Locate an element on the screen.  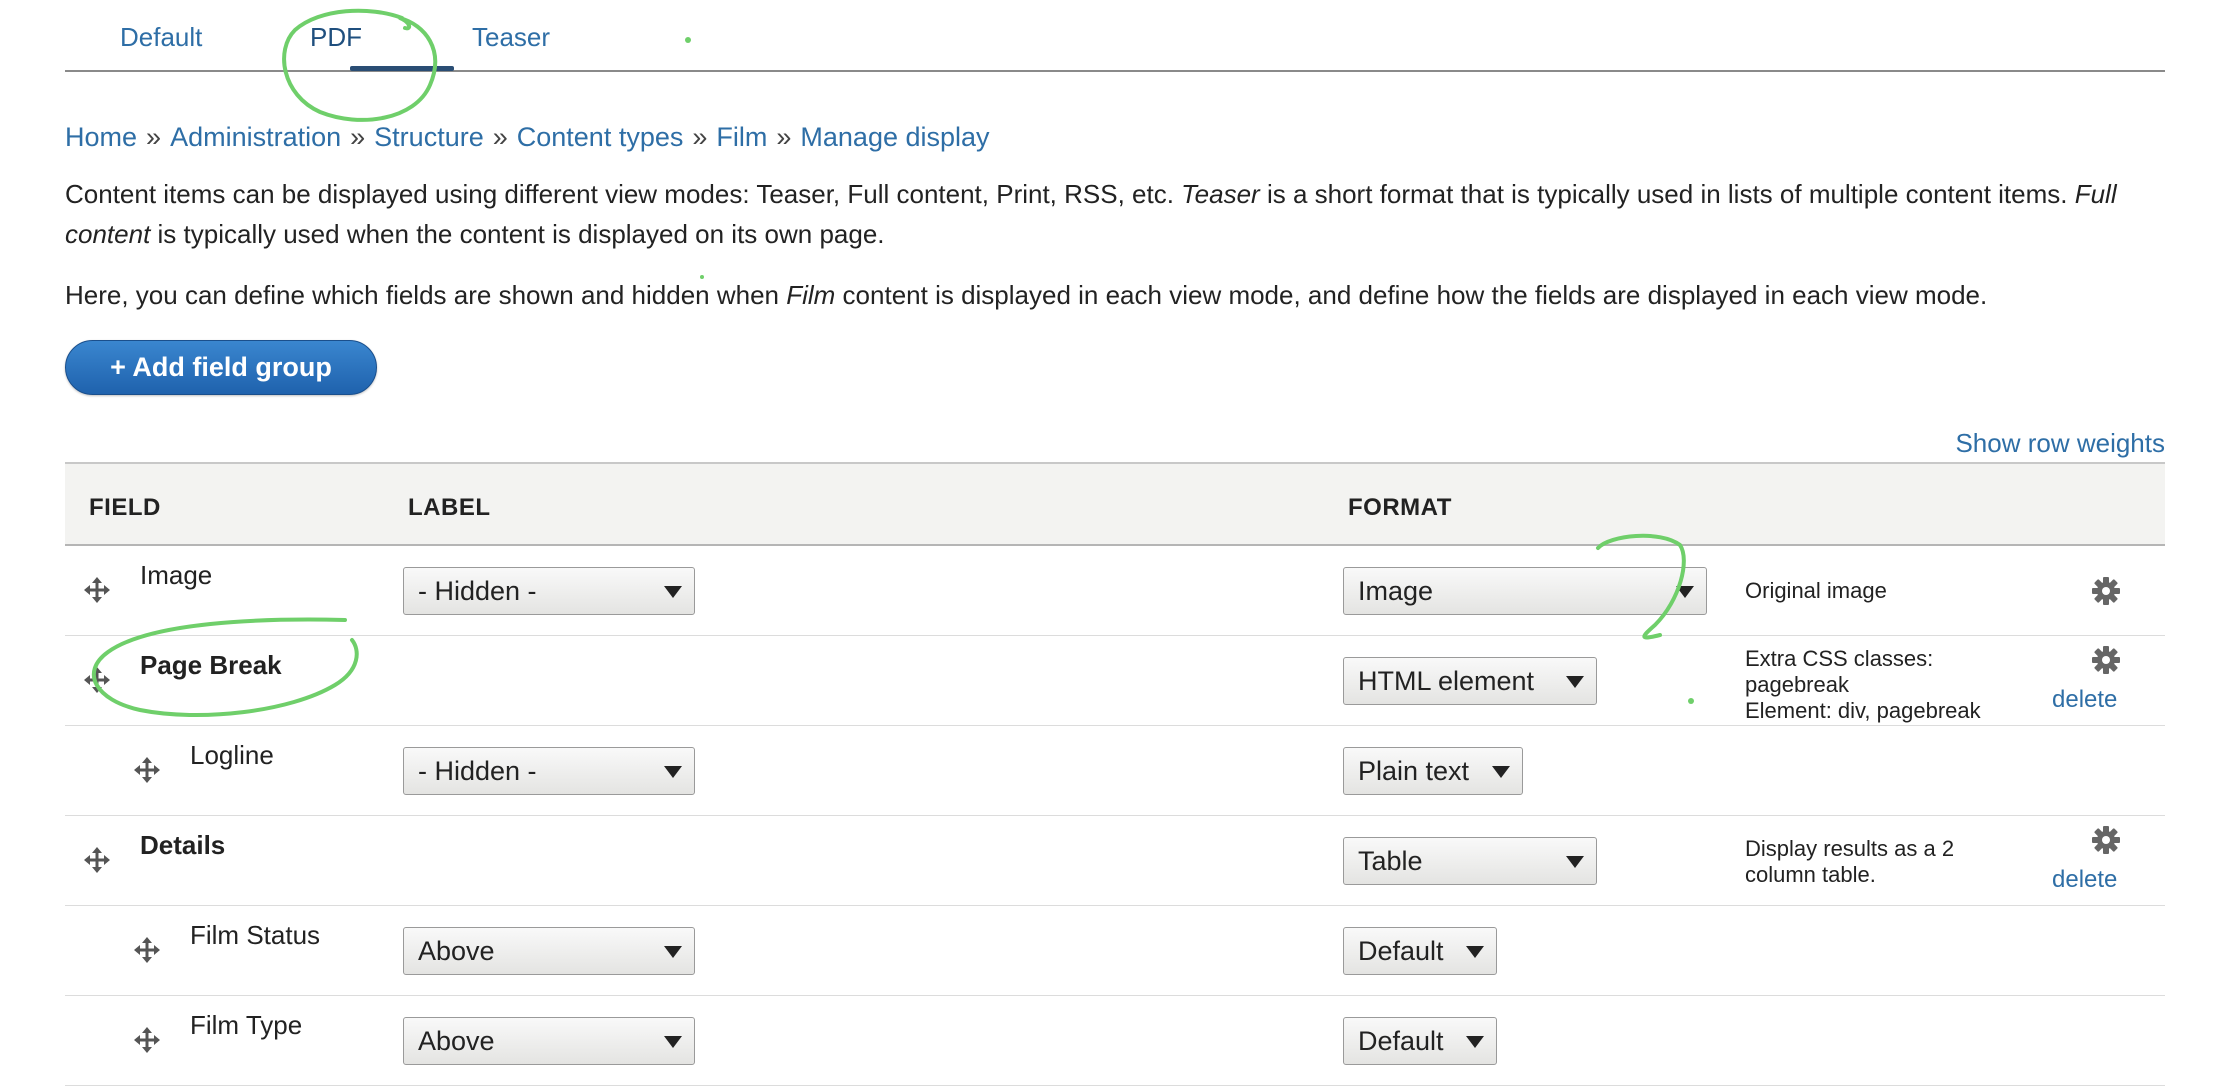
field-name: Image is located at coordinates (176, 575).